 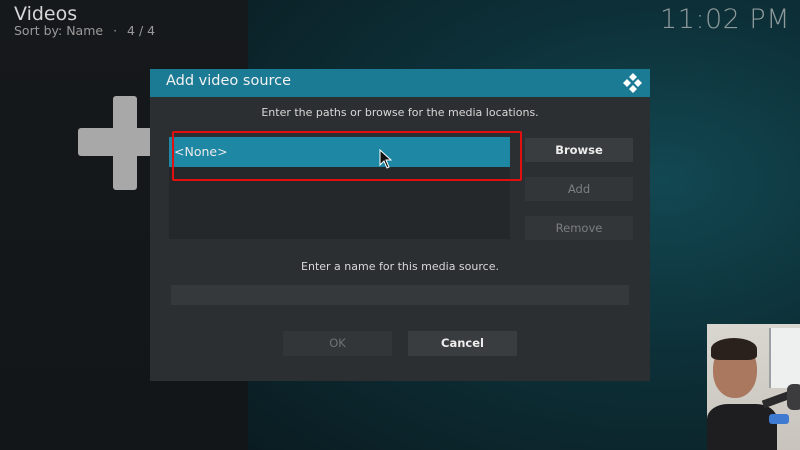 What do you see at coordinates (779, 419) in the screenshot?
I see `webcam-object` at bounding box center [779, 419].